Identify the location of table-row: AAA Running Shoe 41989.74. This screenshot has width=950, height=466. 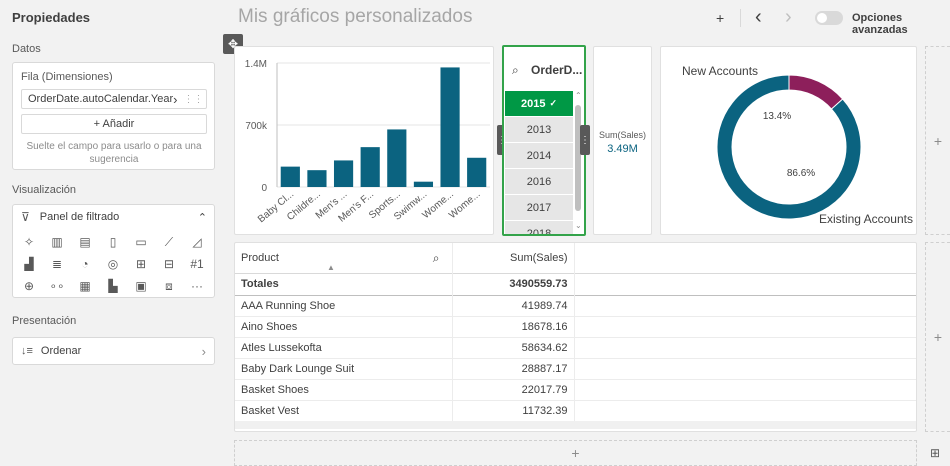
(575, 306).